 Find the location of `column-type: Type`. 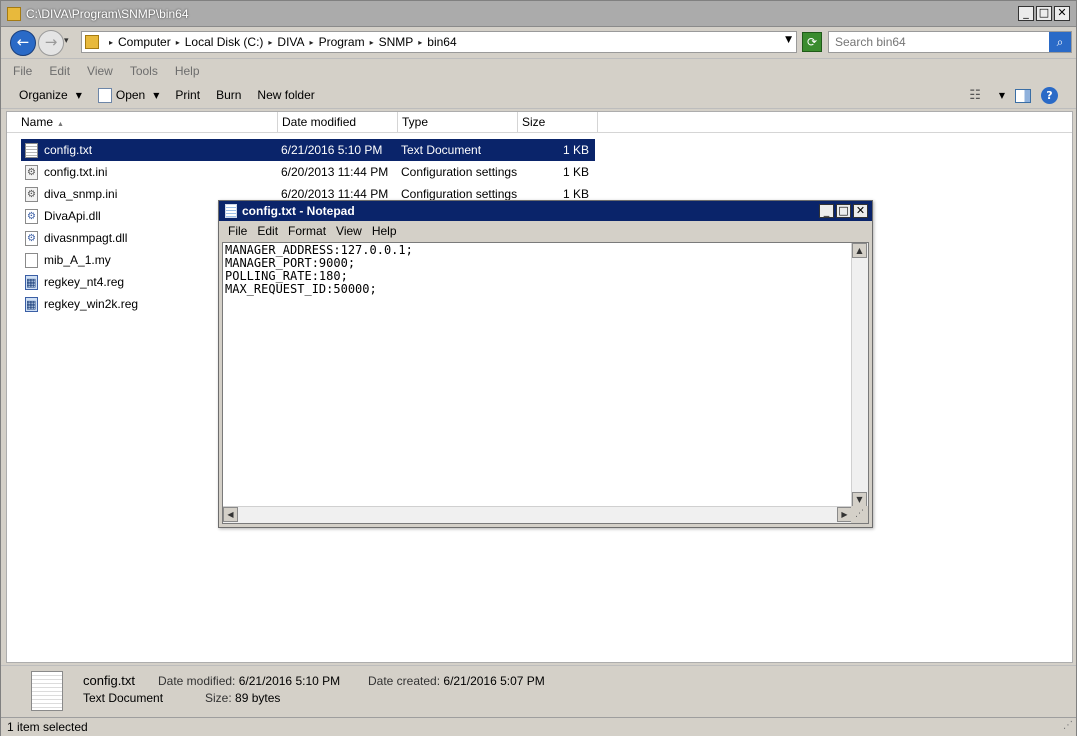

column-type: Type is located at coordinates (458, 122).